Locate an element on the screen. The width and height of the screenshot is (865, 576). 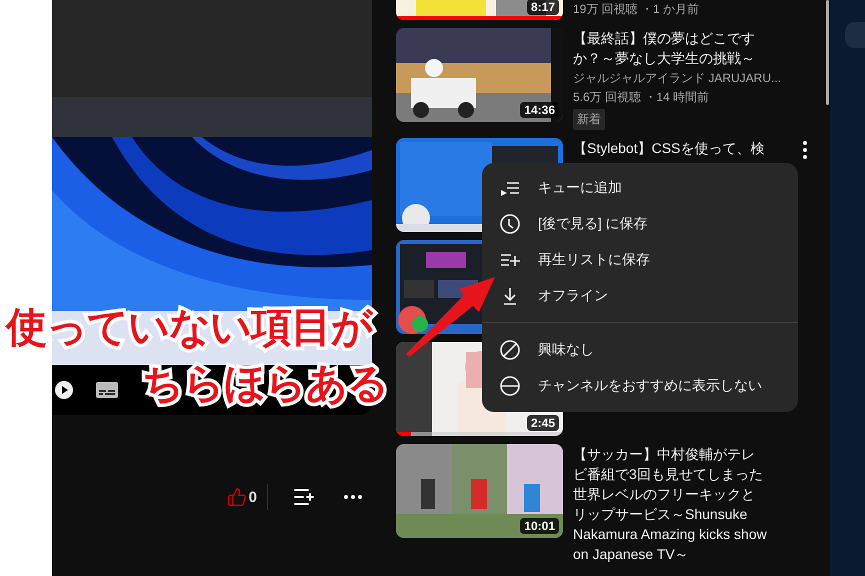
menu-item: 再生リストに保存 is located at coordinates (640, 260).